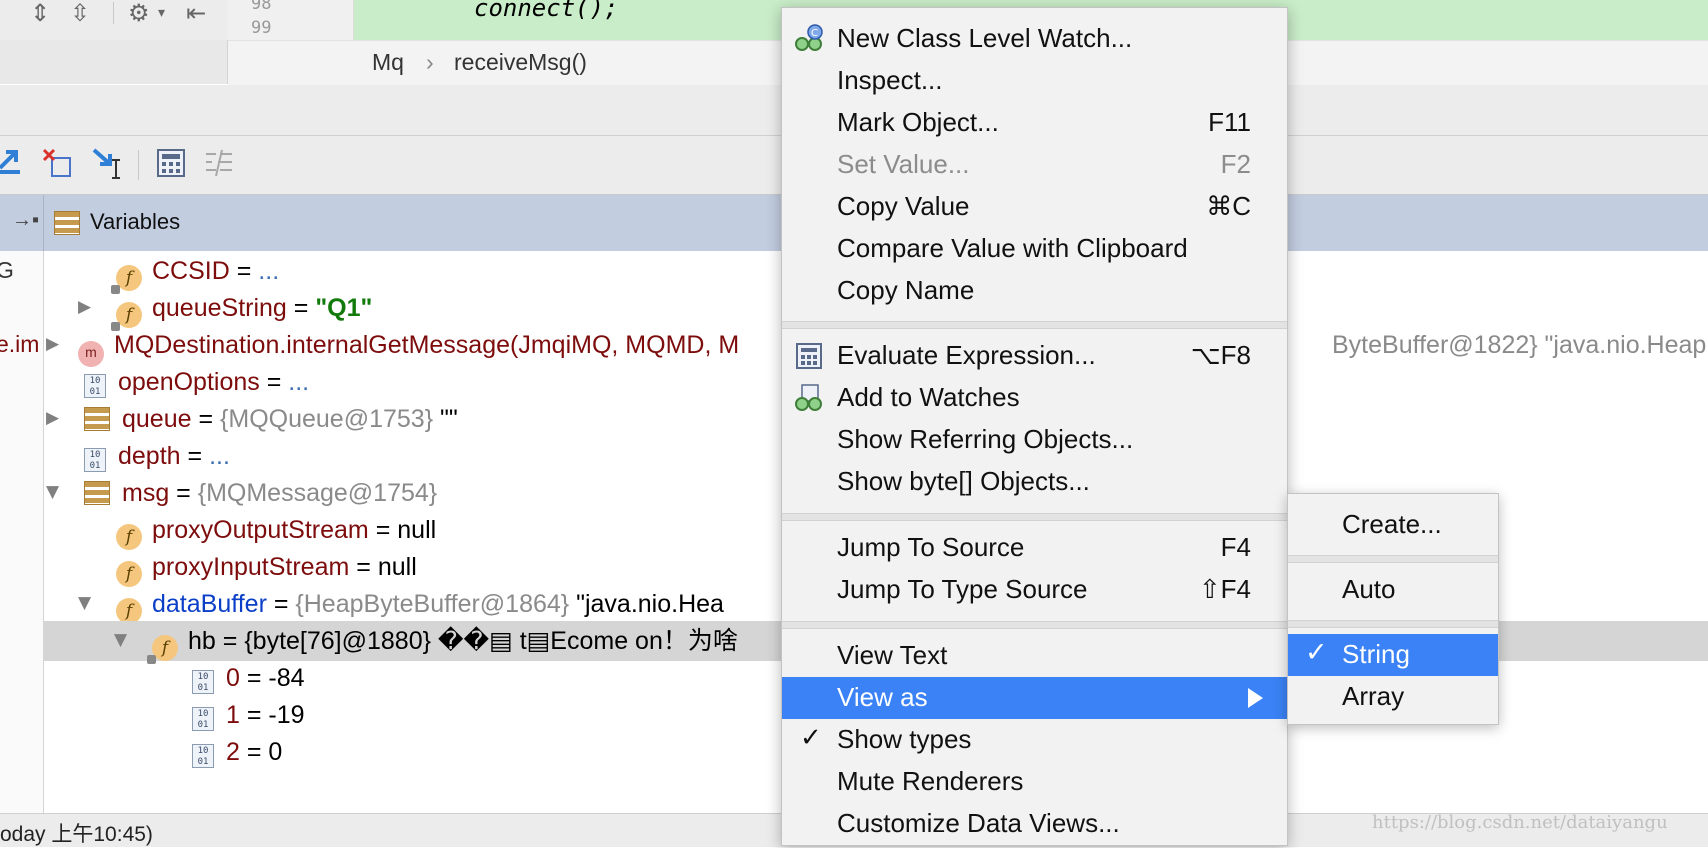 Image resolution: width=1708 pixels, height=848 pixels. What do you see at coordinates (1034, 165) in the screenshot?
I see `menu-item-set-value: Set Value... F2` at bounding box center [1034, 165].